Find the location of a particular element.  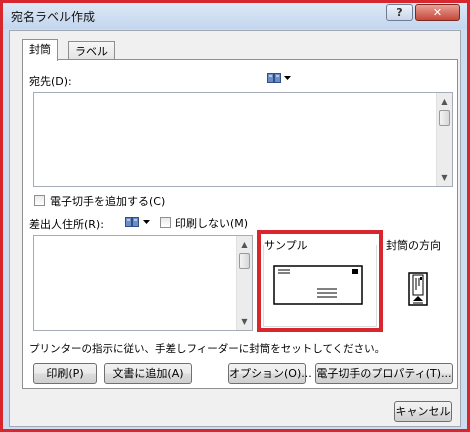

sender-address-input: ▲ ▼ is located at coordinates (143, 283).